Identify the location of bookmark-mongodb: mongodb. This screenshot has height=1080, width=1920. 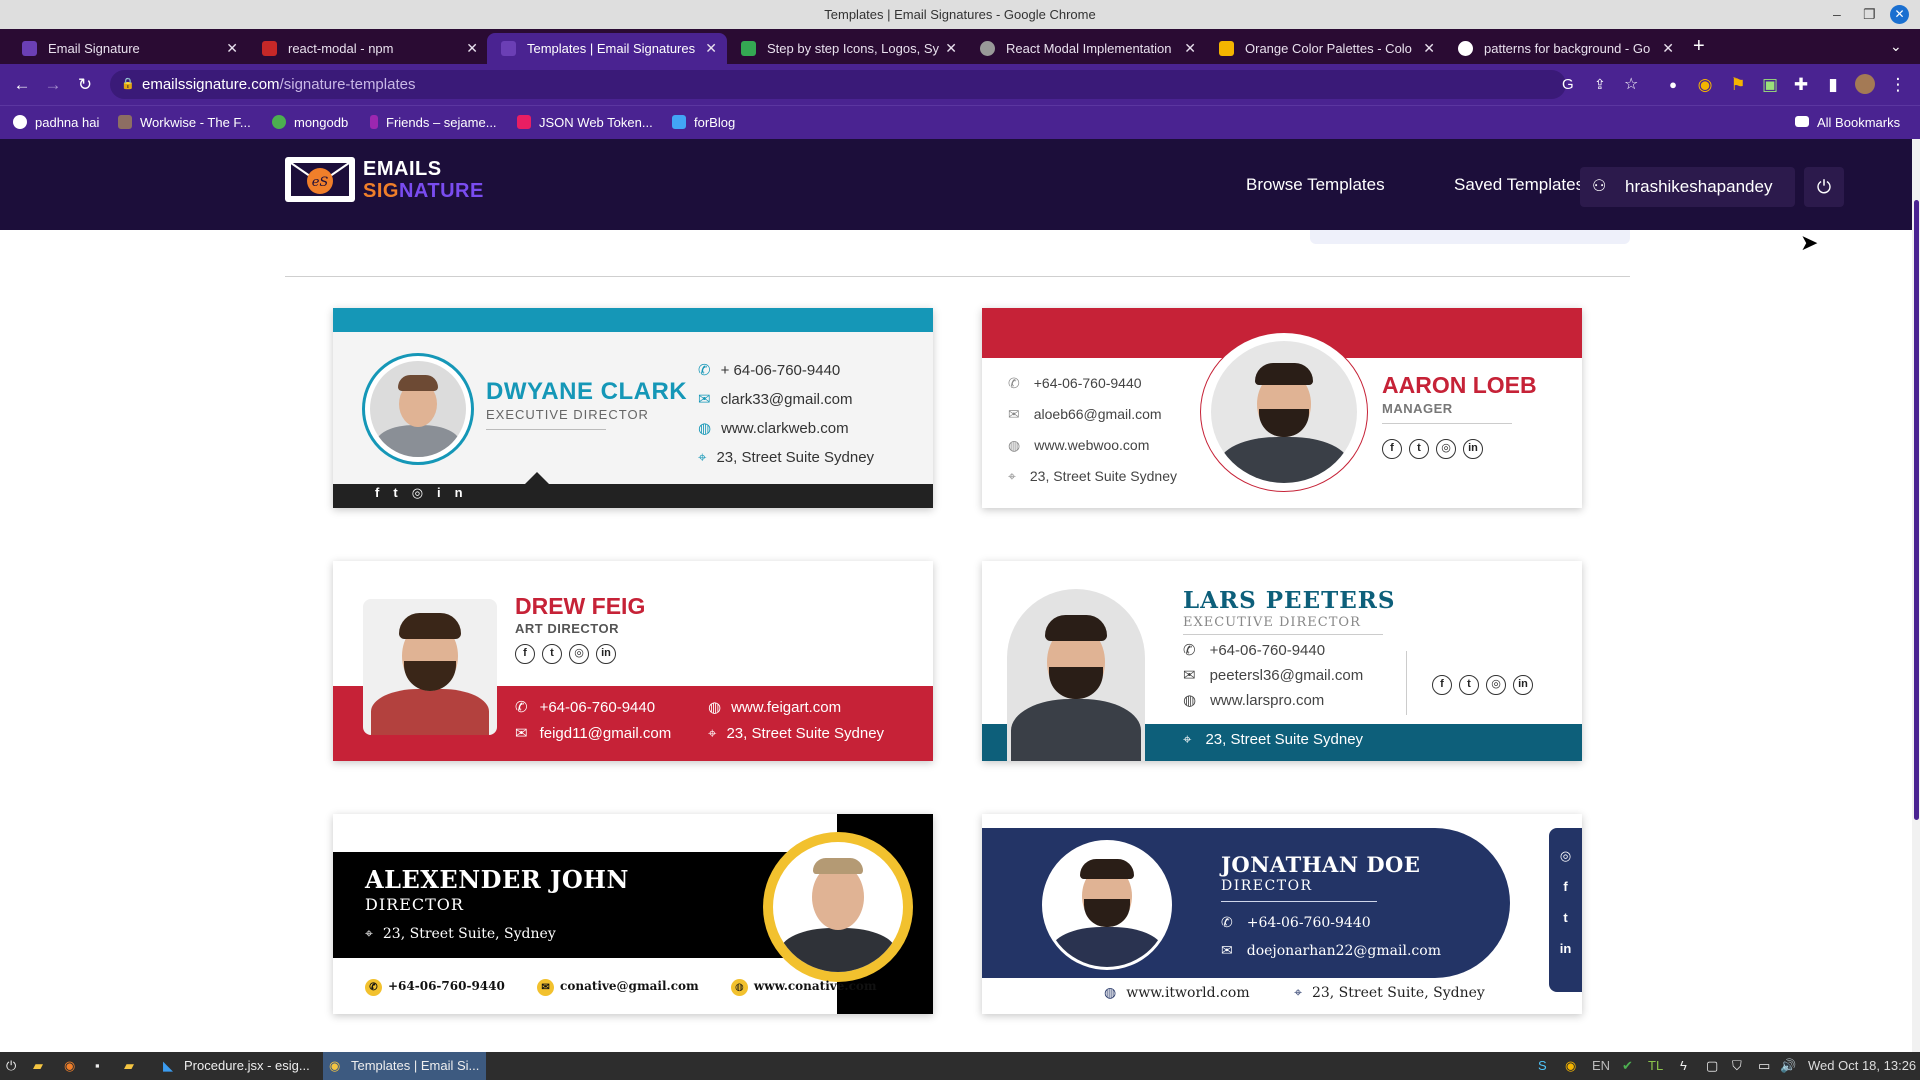
(310, 123).